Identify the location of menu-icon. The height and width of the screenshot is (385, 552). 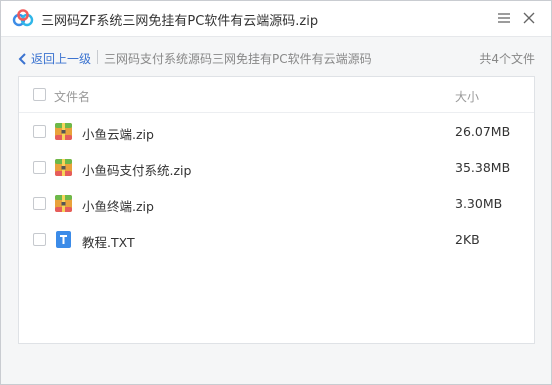
(504, 18).